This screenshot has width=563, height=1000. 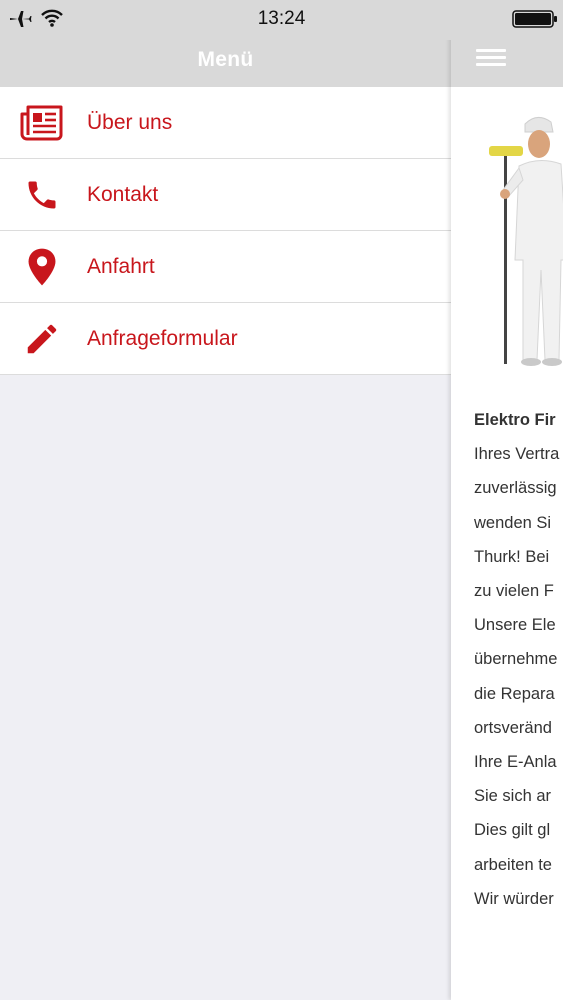 I want to click on content-line: zu vielen F, so click(x=514, y=591).